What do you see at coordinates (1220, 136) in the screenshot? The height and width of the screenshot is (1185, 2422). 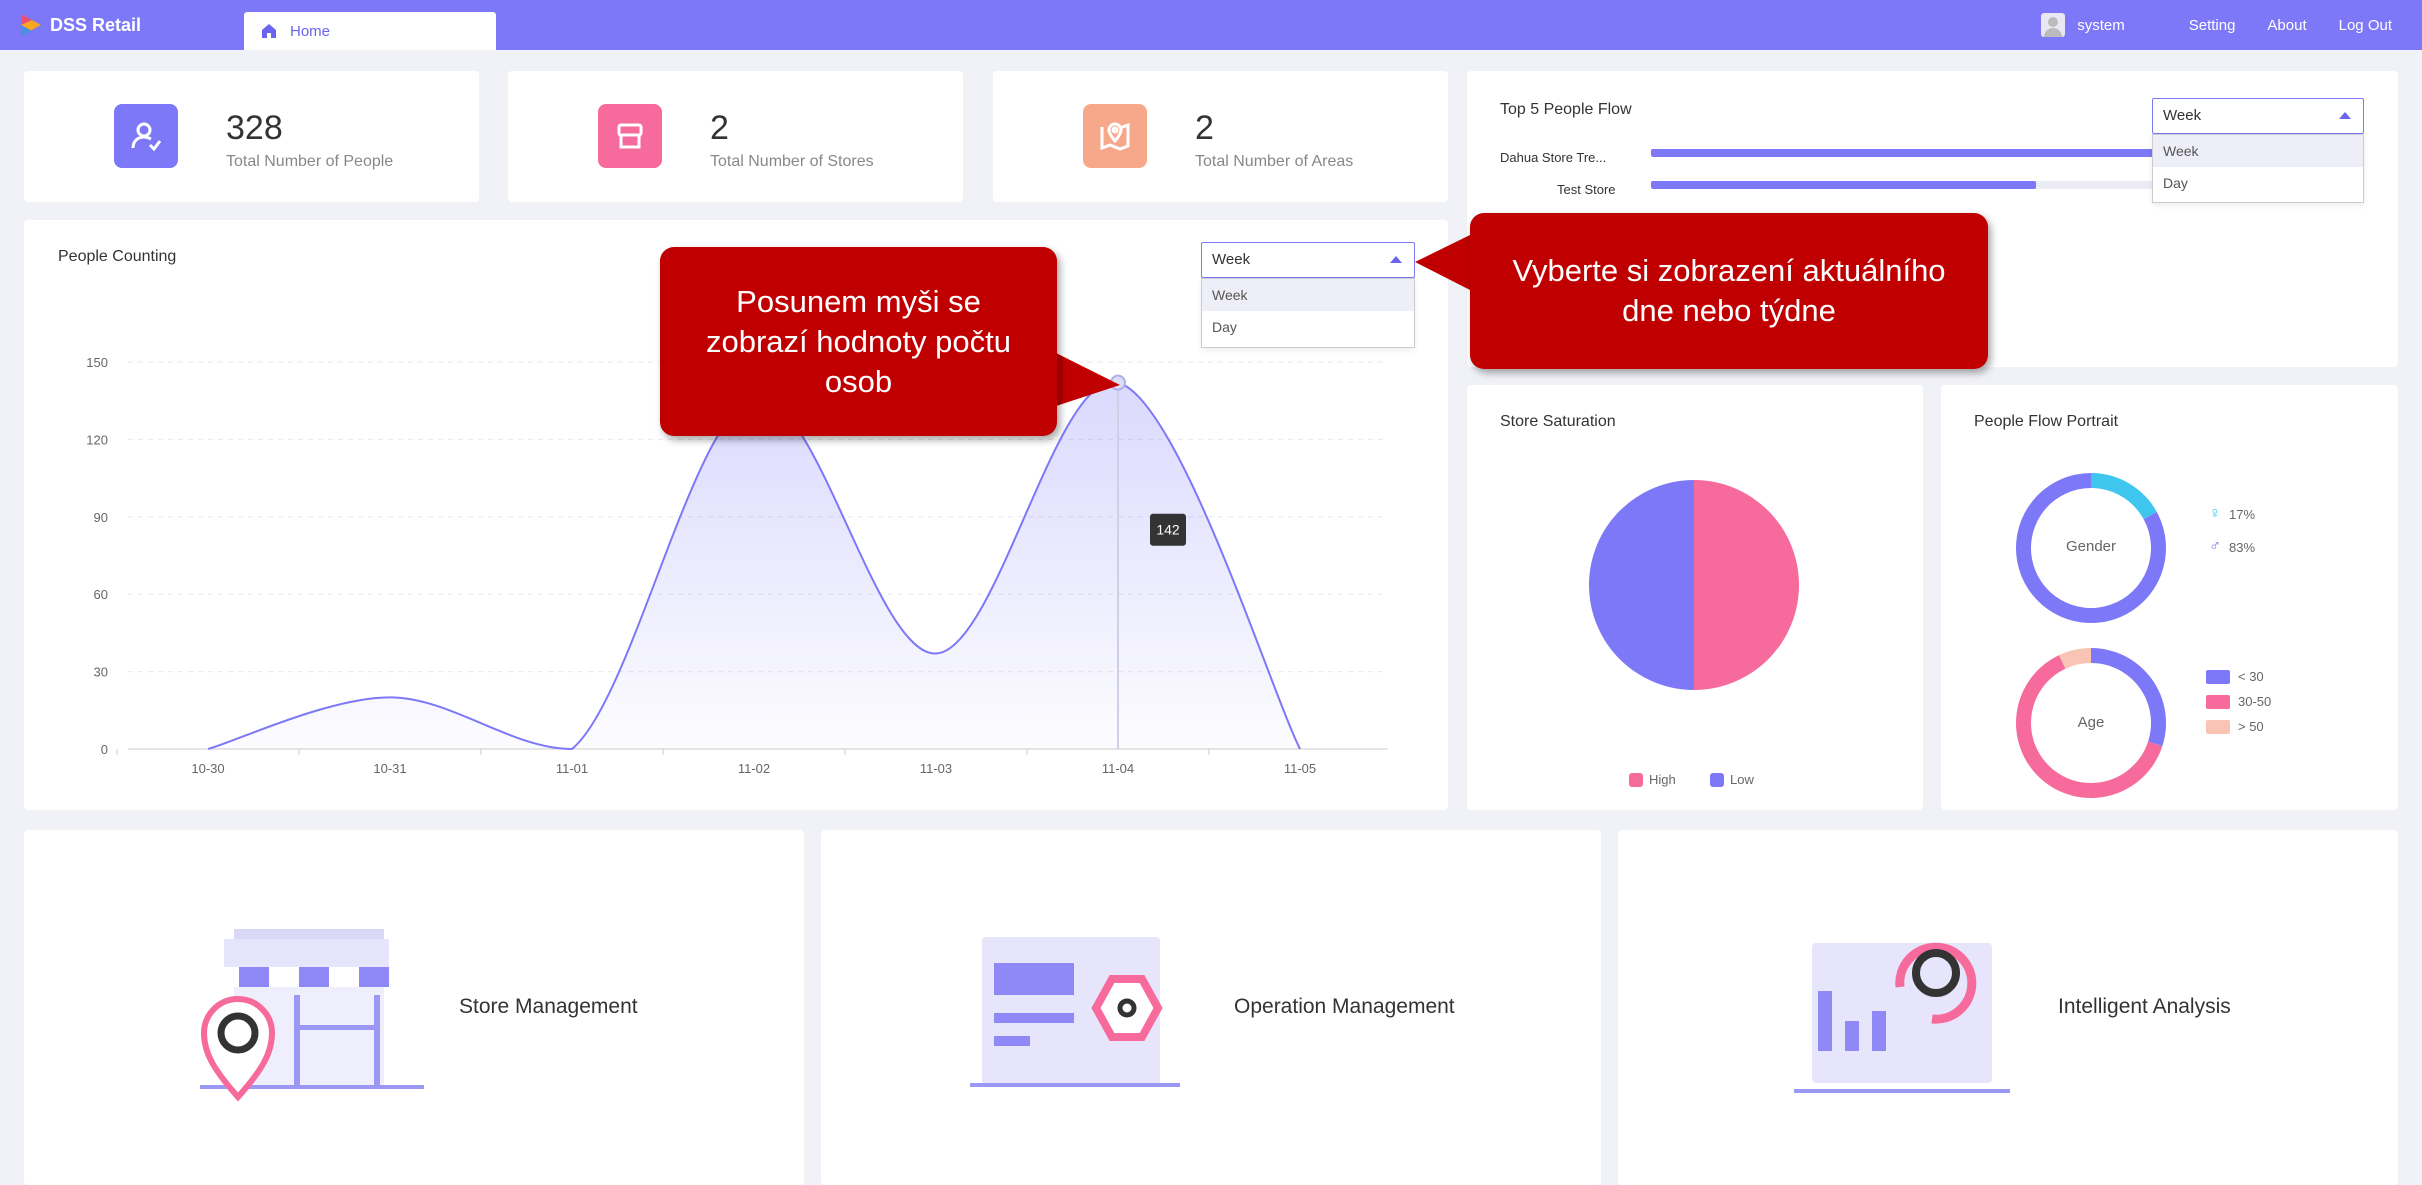 I see `stat-card-areas: 2 Total Number of Areas` at bounding box center [1220, 136].